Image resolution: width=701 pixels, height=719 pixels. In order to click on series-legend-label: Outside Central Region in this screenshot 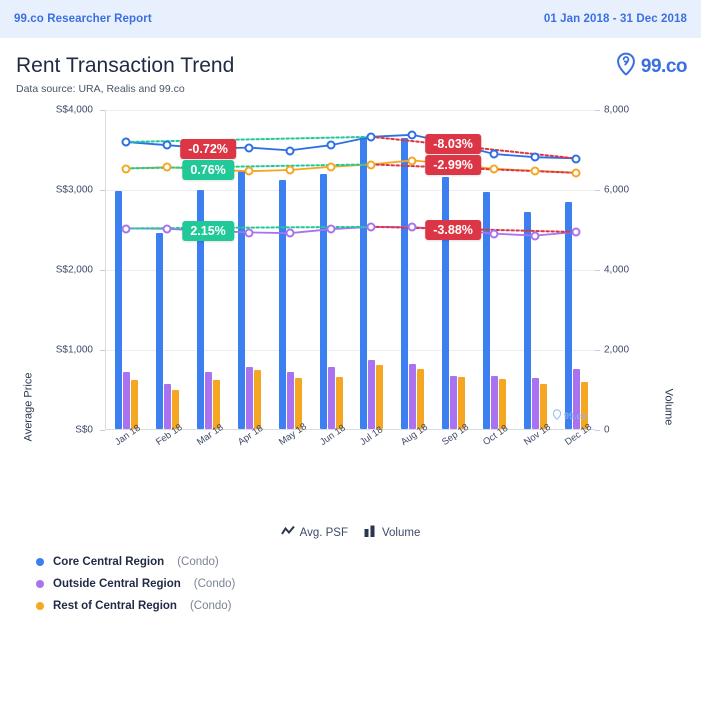, I will do `click(117, 584)`.